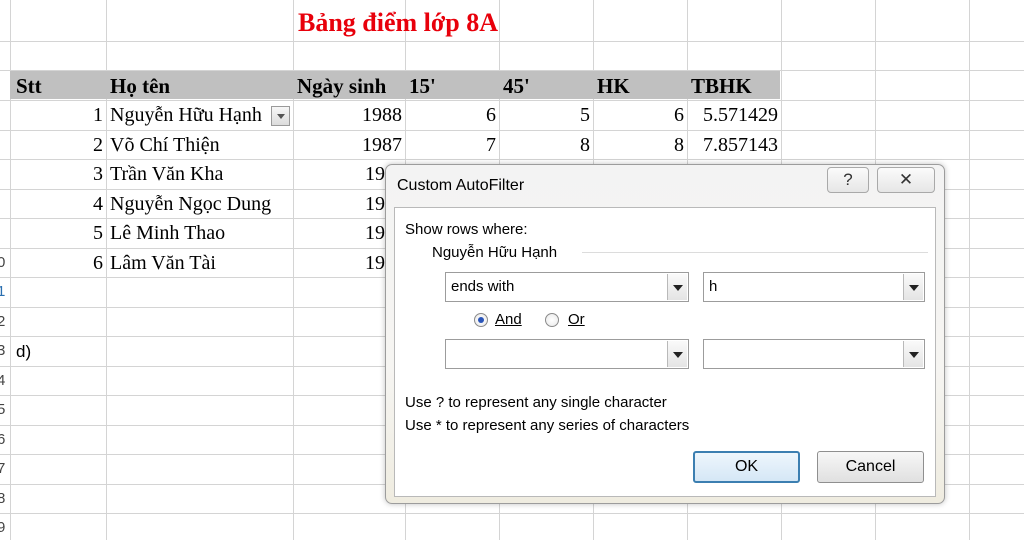 This screenshot has height=543, width=1024. What do you see at coordinates (732, 115) in the screenshot?
I see `cell-tbhk: 5.571429` at bounding box center [732, 115].